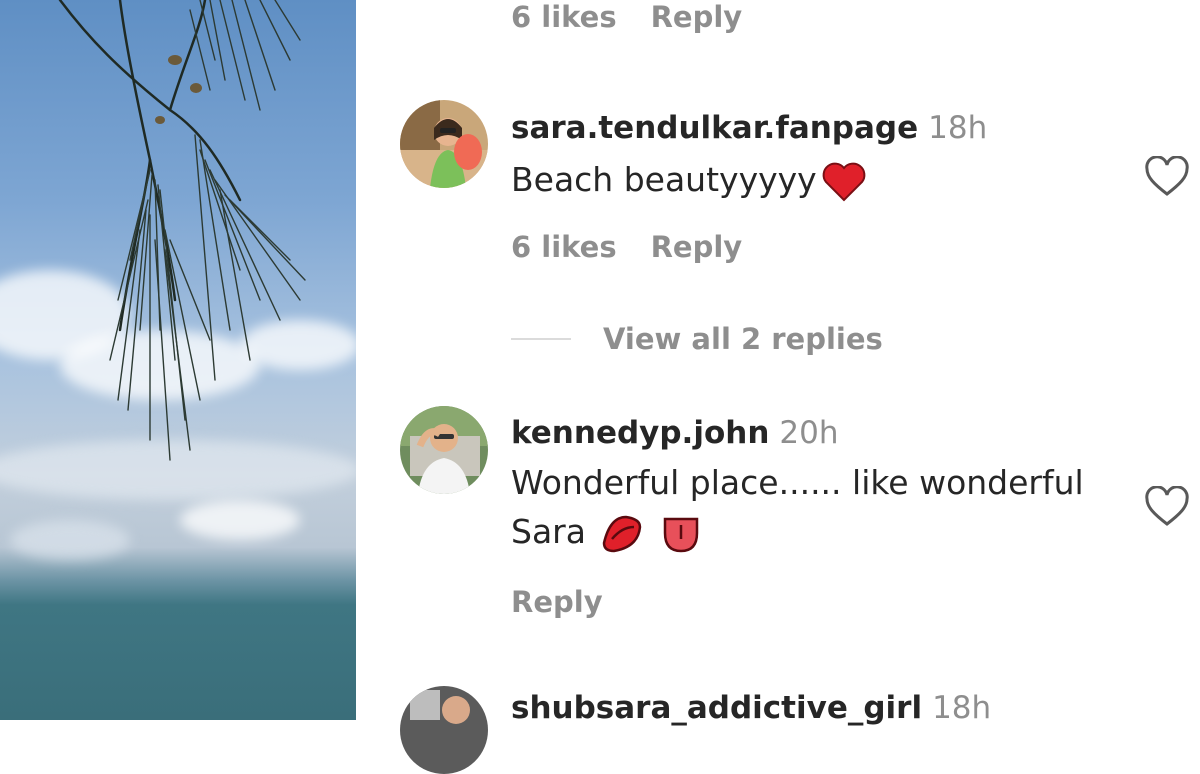  Describe the element at coordinates (622, 533) in the screenshot. I see `kiss-mark-icon` at that location.